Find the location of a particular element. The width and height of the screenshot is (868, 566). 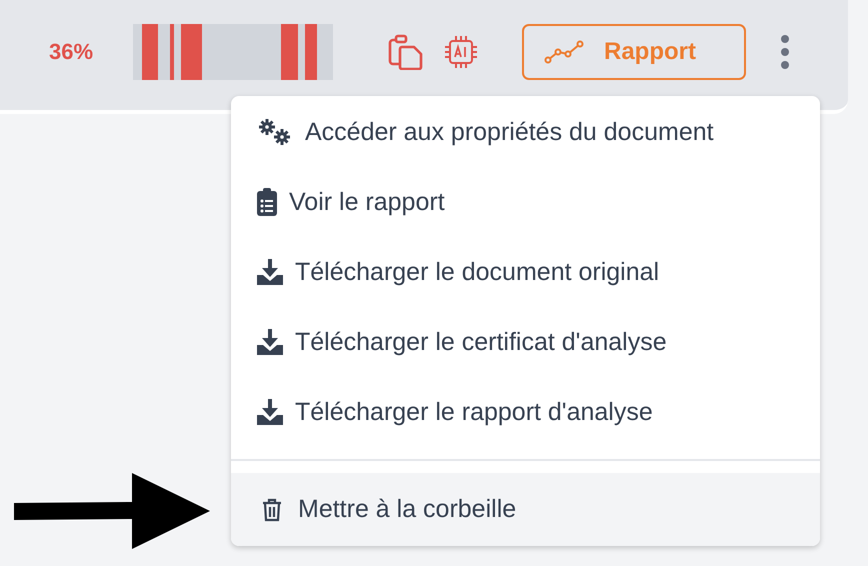

menu-item: Télécharger le document original is located at coordinates (525, 272).